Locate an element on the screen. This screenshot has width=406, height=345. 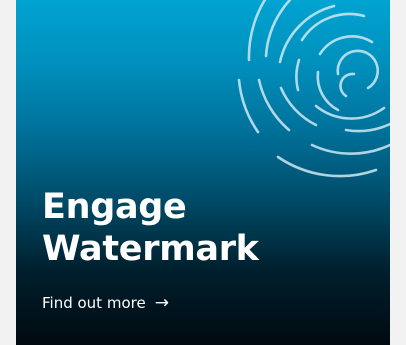
card-title: Engage Watermark is located at coordinates (150, 228).